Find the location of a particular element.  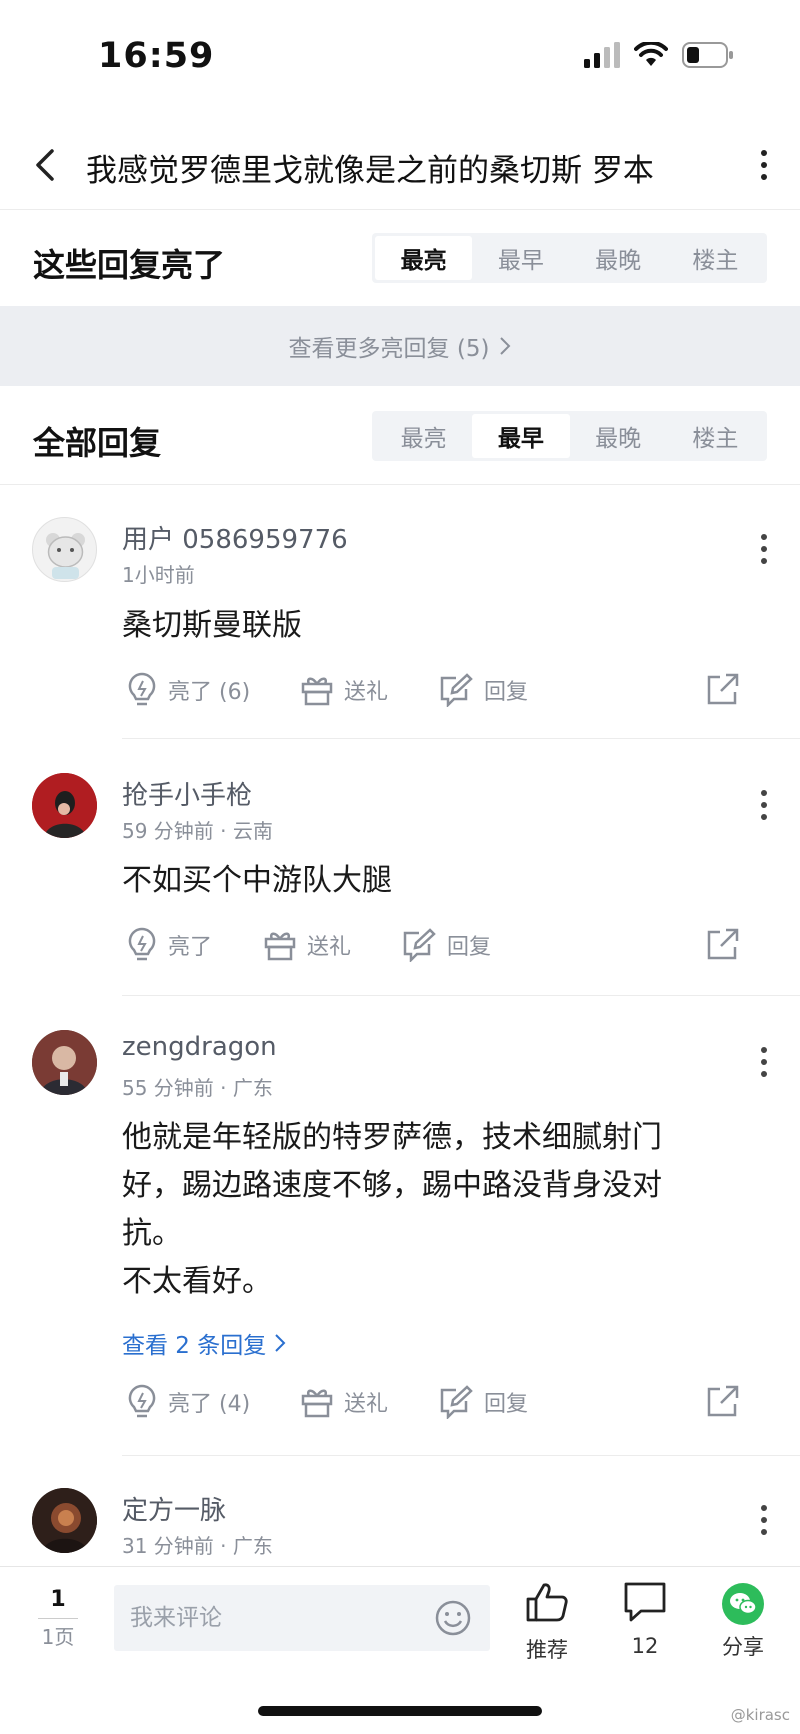

like-label: 亮了 (6) is located at coordinates (209, 692).